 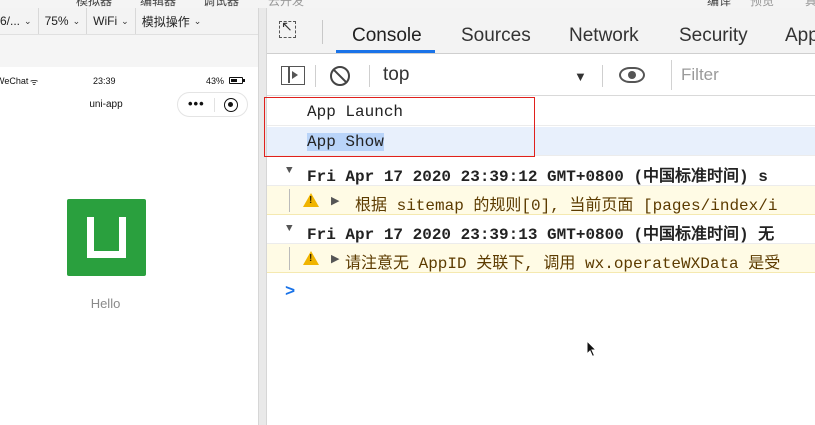 I want to click on menu-capsule: •••, so click(x=212, y=104).